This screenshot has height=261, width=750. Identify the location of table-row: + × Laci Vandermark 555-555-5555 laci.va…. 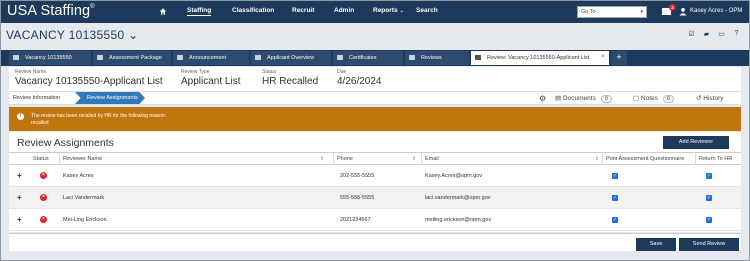
(375, 198).